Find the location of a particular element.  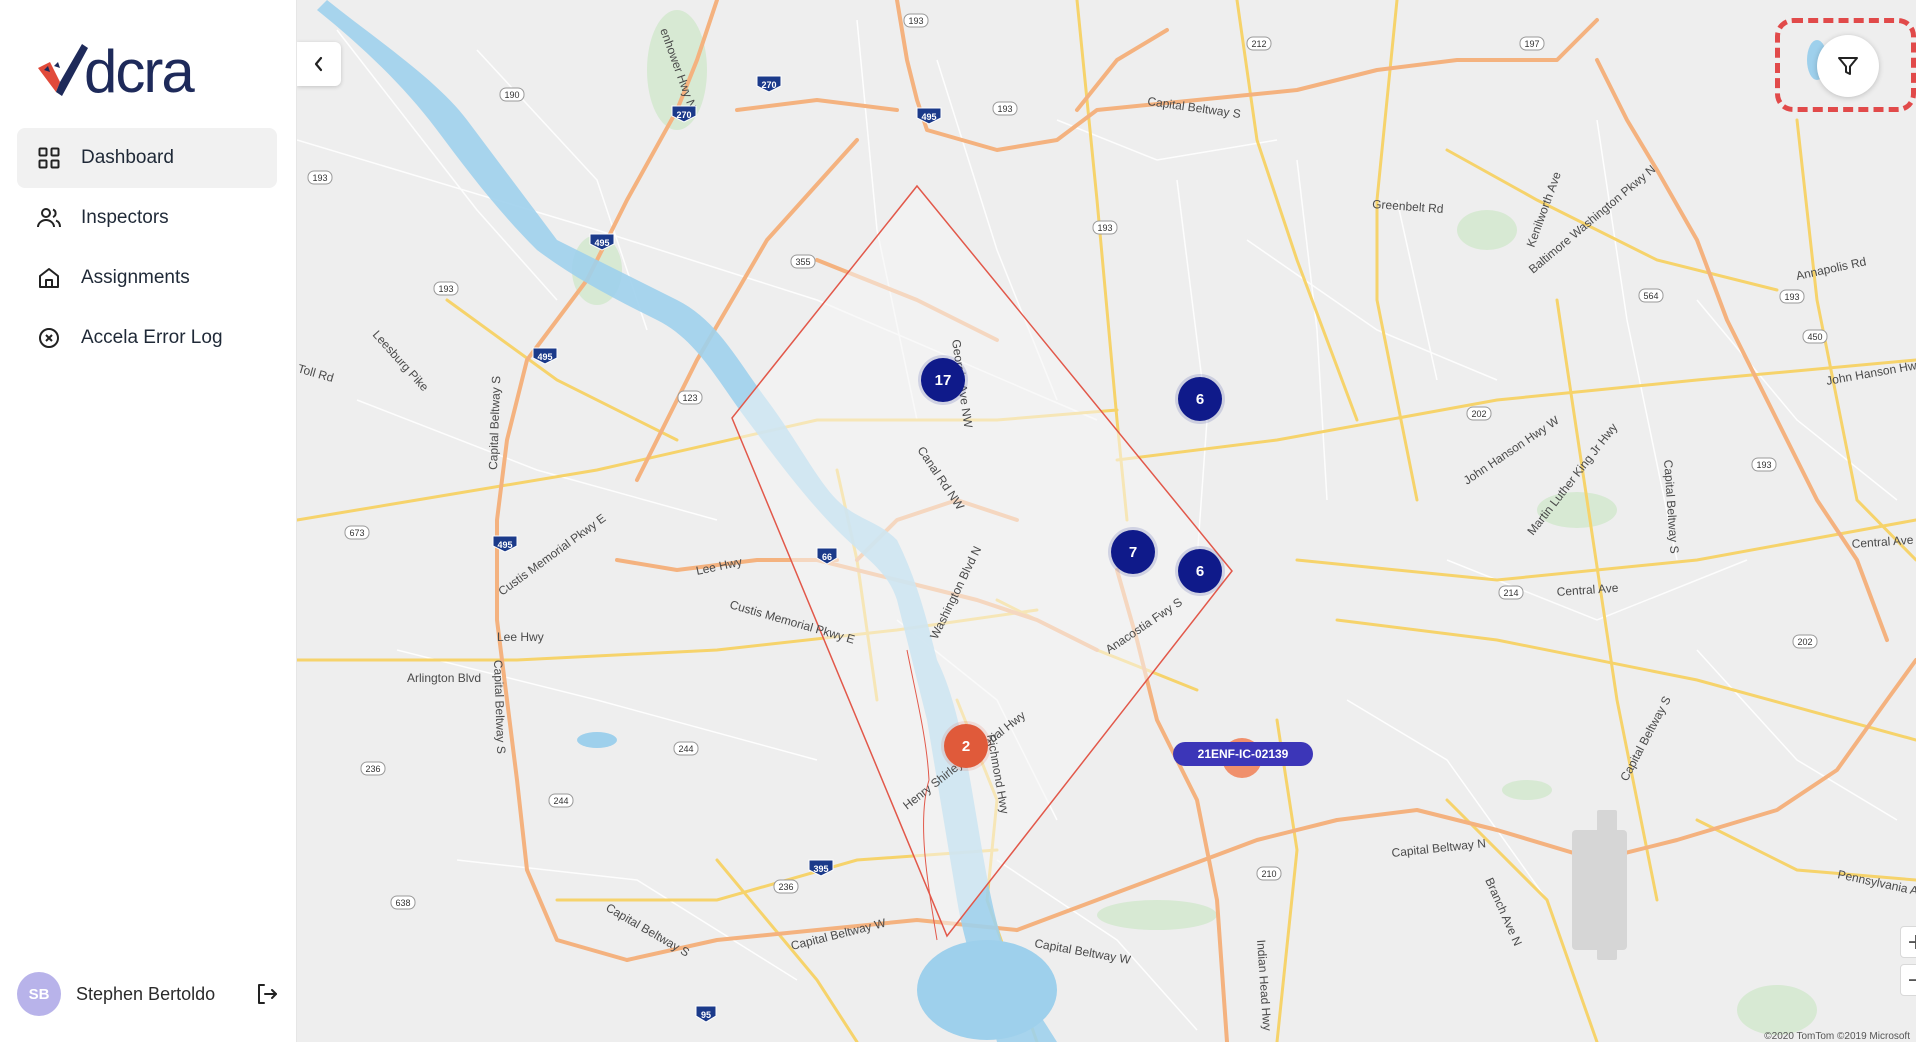

chevron-left-icon is located at coordinates (318, 64).